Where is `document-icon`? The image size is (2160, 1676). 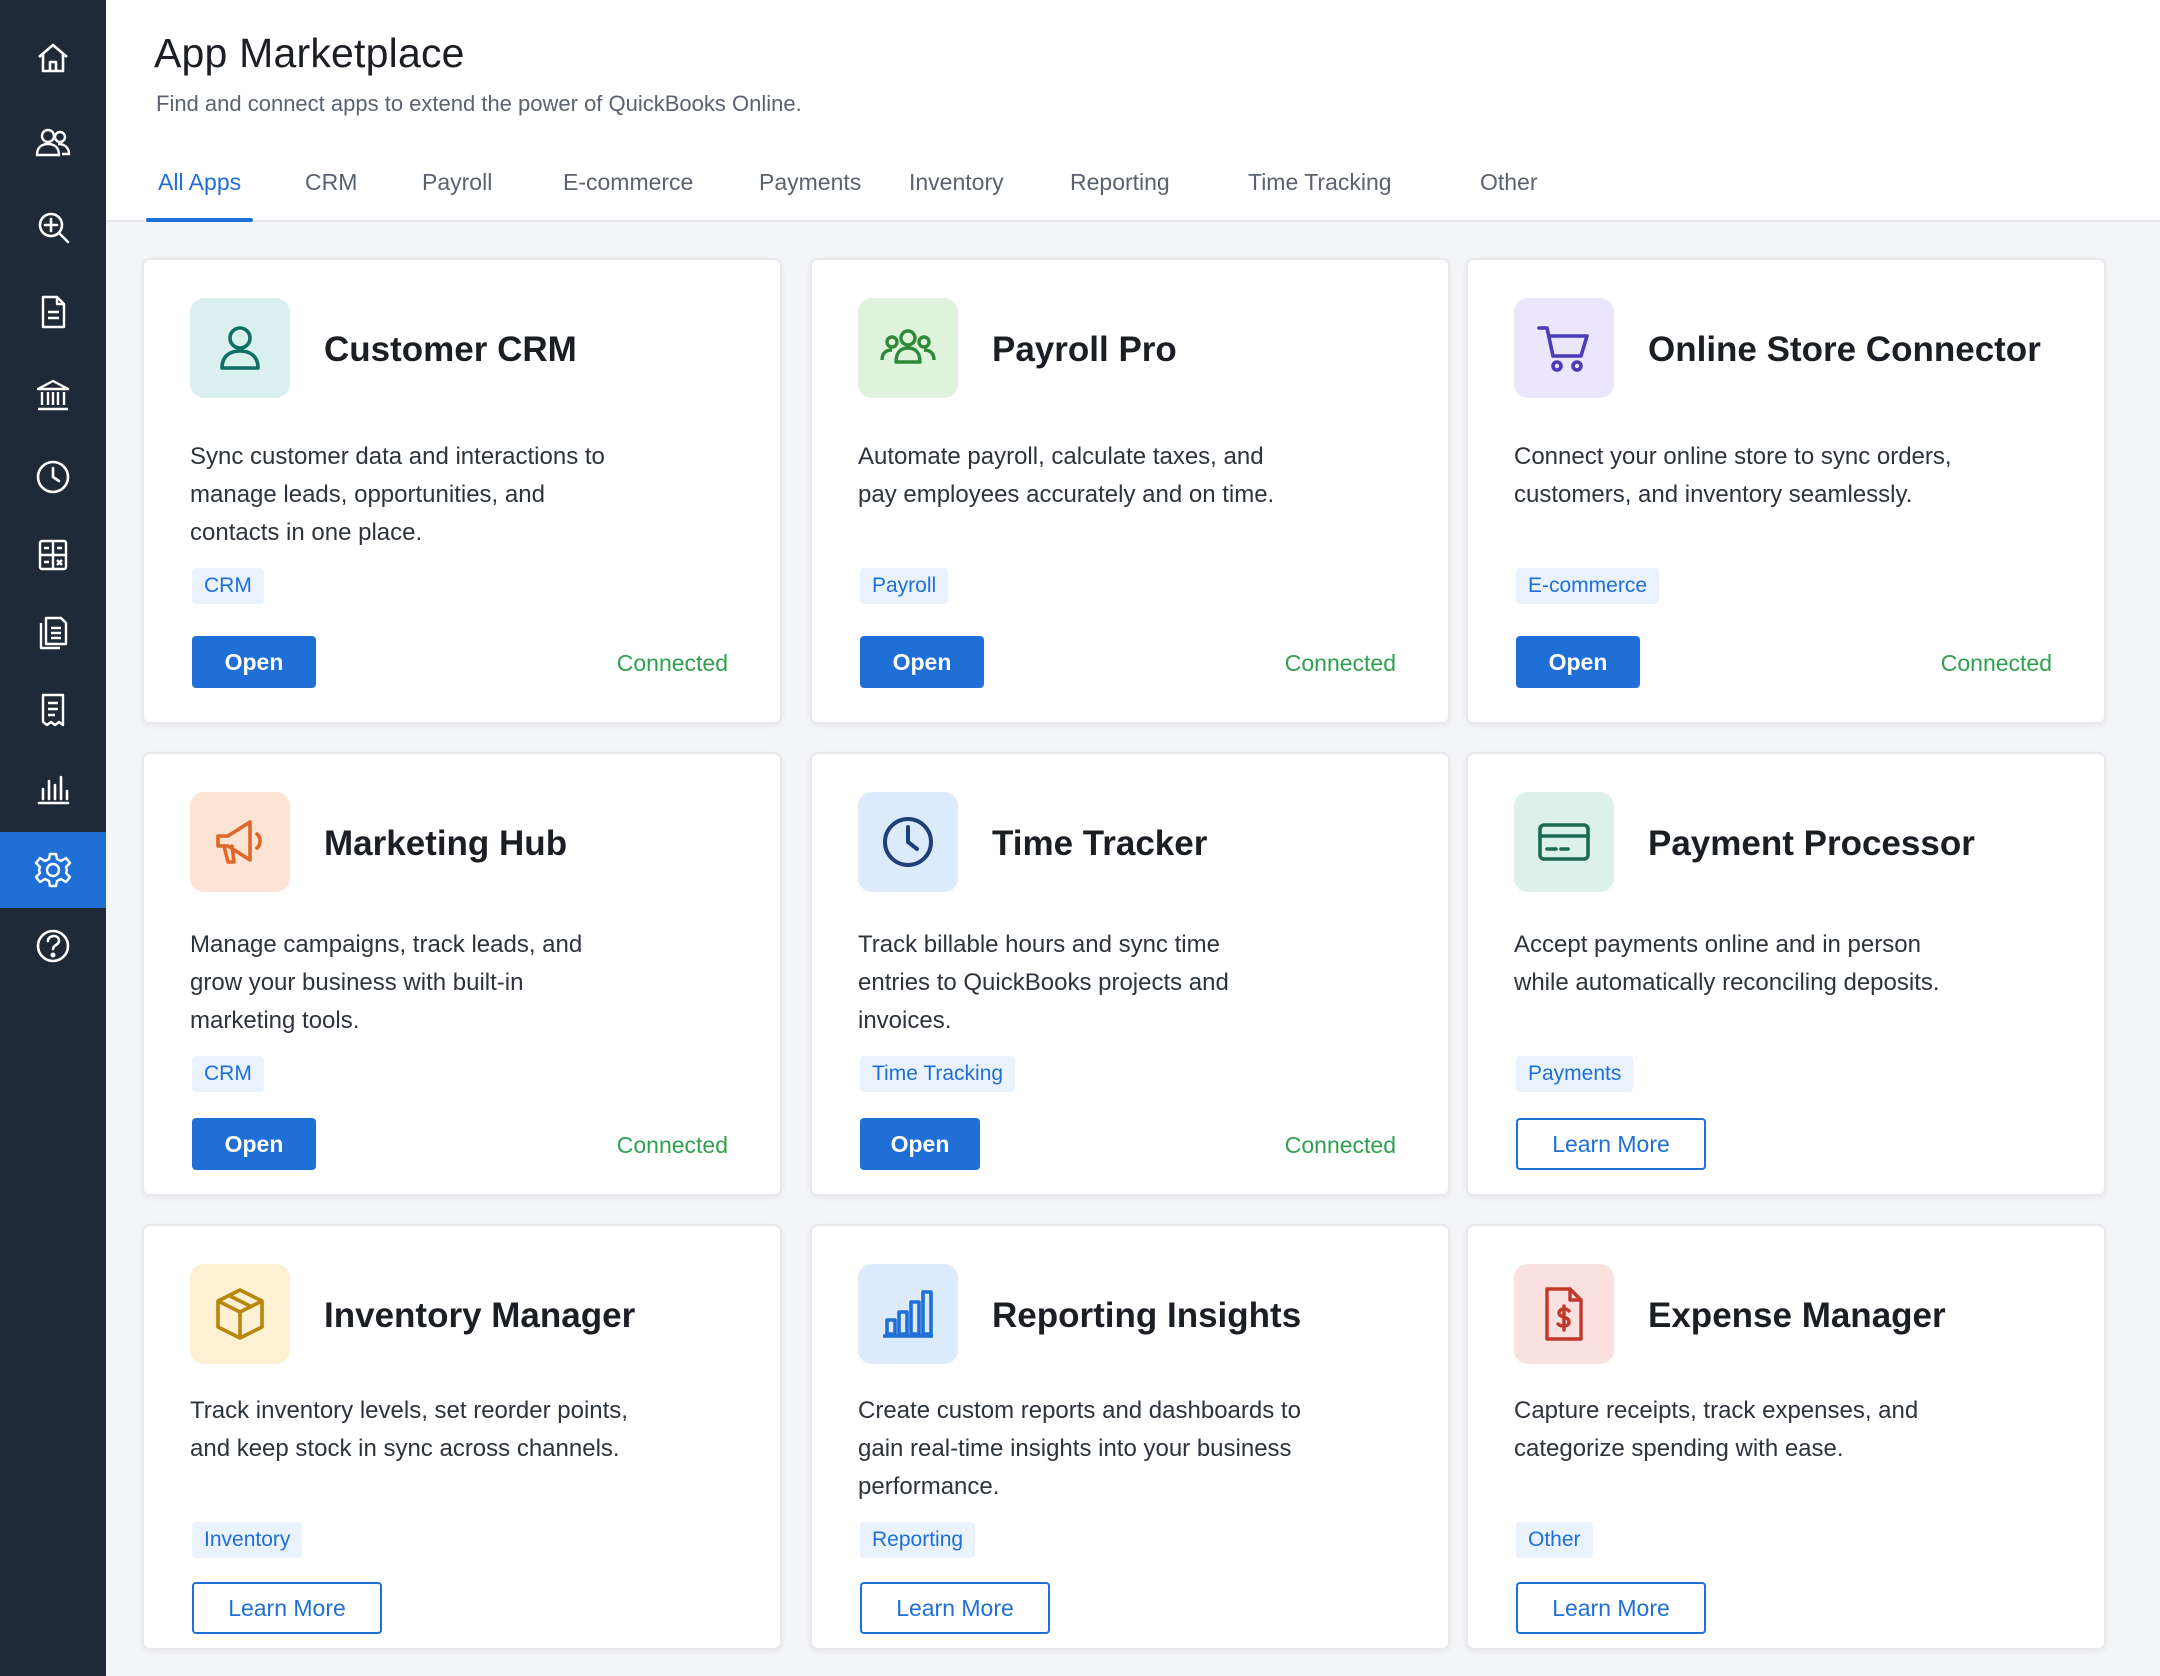 document-icon is located at coordinates (53, 312).